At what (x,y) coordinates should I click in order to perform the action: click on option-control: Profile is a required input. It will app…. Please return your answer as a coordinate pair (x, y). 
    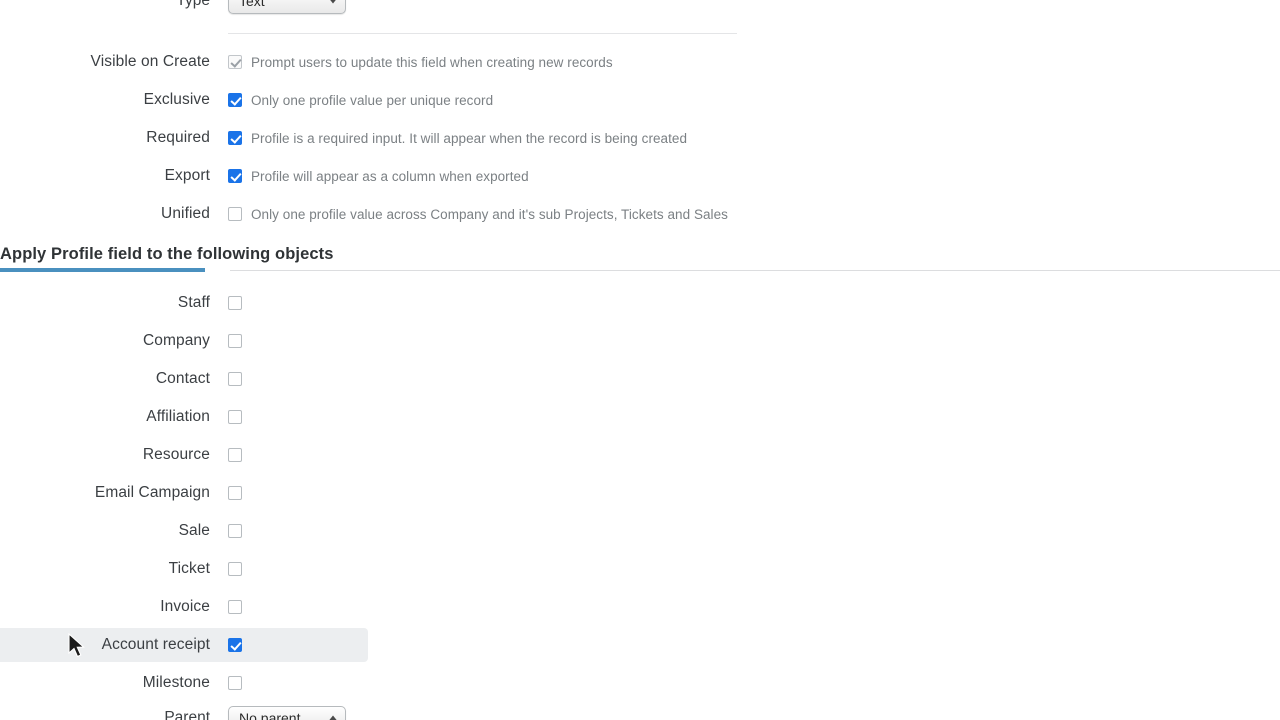
    Looking at the image, I should click on (448, 138).